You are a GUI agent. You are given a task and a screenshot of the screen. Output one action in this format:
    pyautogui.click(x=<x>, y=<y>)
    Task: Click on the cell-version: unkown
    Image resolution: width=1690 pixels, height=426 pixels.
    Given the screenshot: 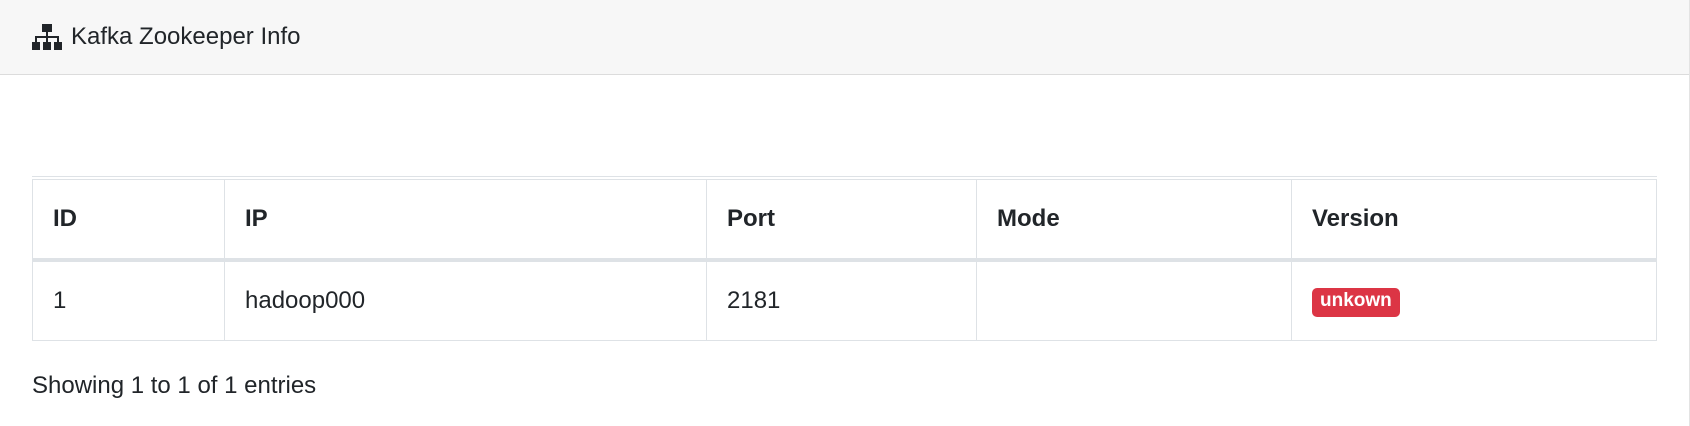 What is the action you would take?
    pyautogui.click(x=1474, y=300)
    